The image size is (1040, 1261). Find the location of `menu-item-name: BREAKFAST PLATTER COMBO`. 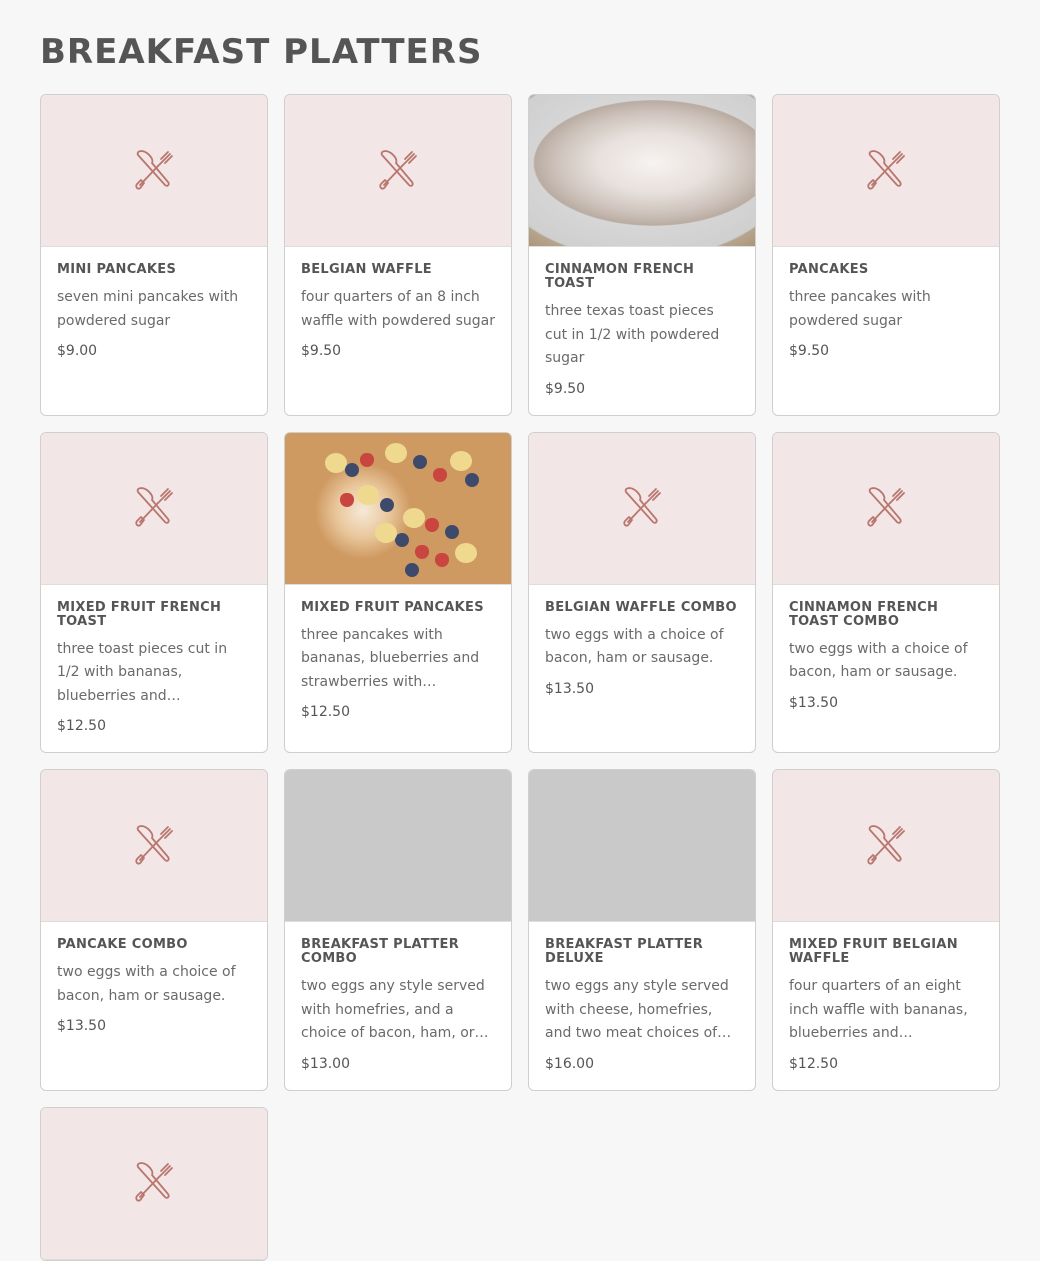

menu-item-name: BREAKFAST PLATTER COMBO is located at coordinates (380, 951).